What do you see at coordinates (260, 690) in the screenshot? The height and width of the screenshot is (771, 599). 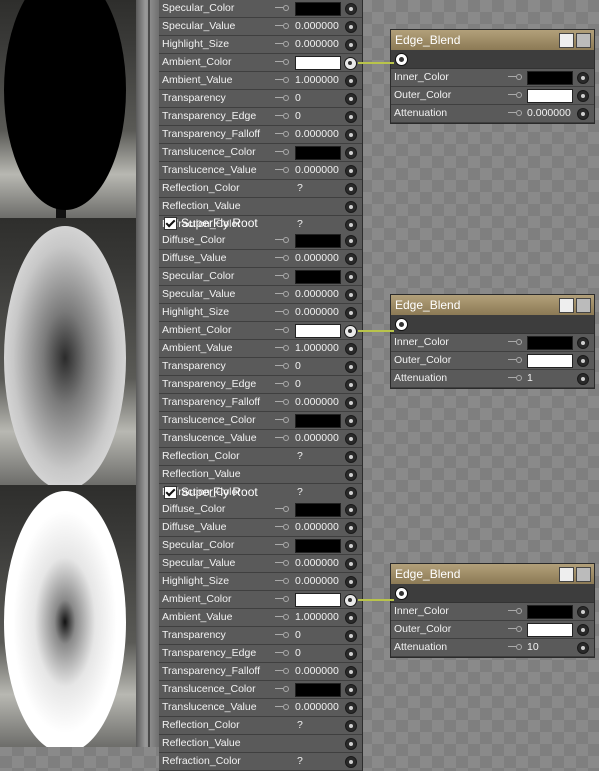 I see `param-row: Translucence_Color` at bounding box center [260, 690].